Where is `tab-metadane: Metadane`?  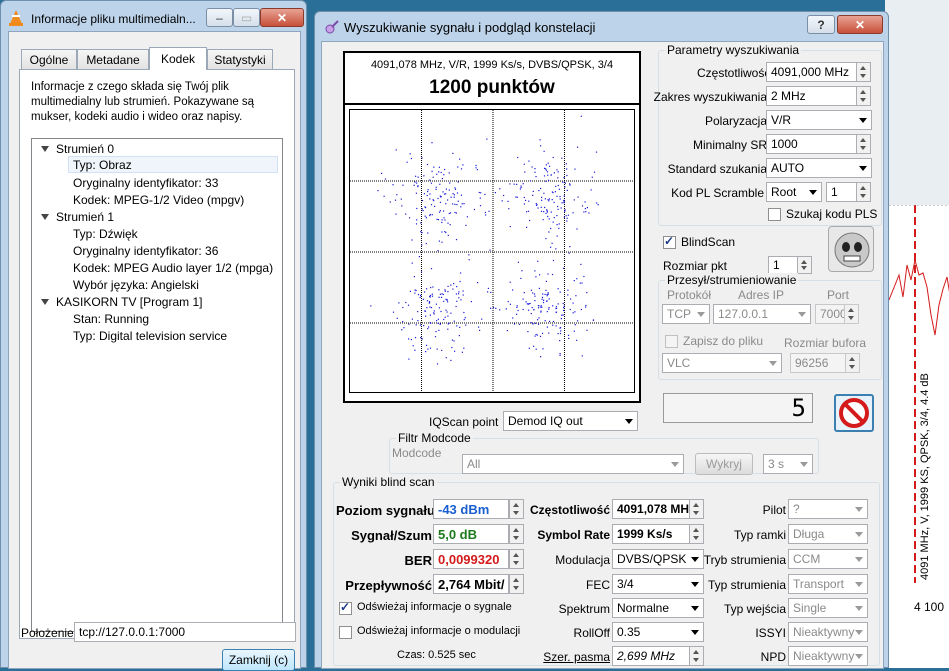 tab-metadane: Metadane is located at coordinates (113, 59).